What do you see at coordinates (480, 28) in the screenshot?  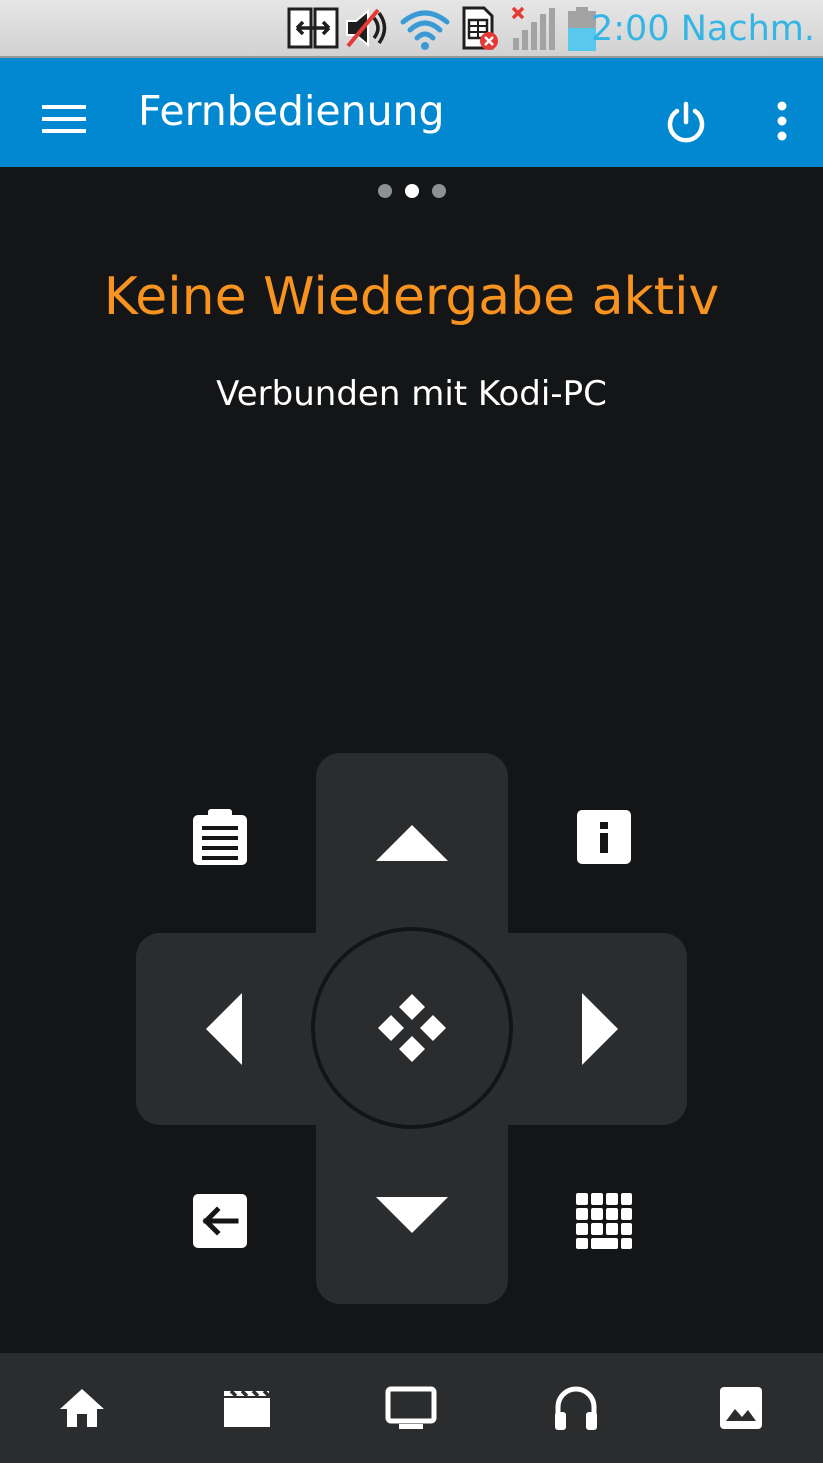 I see `sim-error-icon` at bounding box center [480, 28].